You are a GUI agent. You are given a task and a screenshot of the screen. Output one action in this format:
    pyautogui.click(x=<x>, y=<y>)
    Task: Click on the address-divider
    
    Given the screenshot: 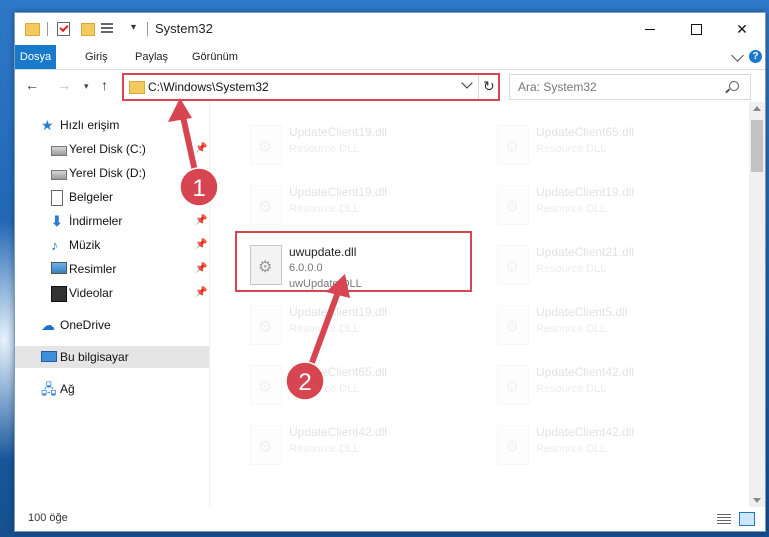 What is the action you would take?
    pyautogui.click(x=478, y=87)
    